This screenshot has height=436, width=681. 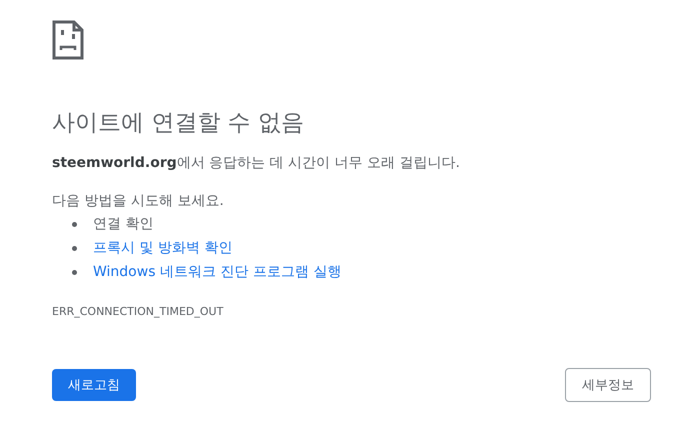 What do you see at coordinates (68, 40) in the screenshot?
I see `sad-page-icon` at bounding box center [68, 40].